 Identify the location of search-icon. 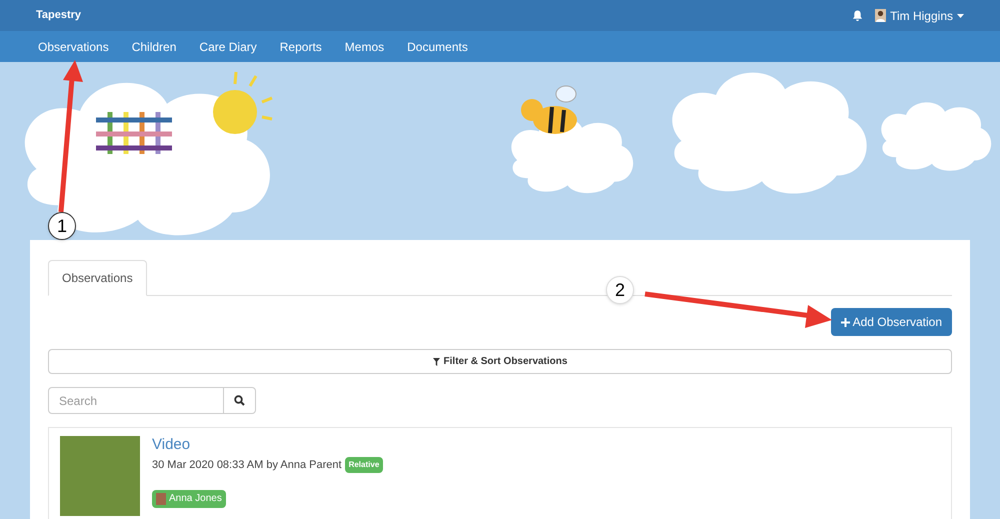
(239, 400).